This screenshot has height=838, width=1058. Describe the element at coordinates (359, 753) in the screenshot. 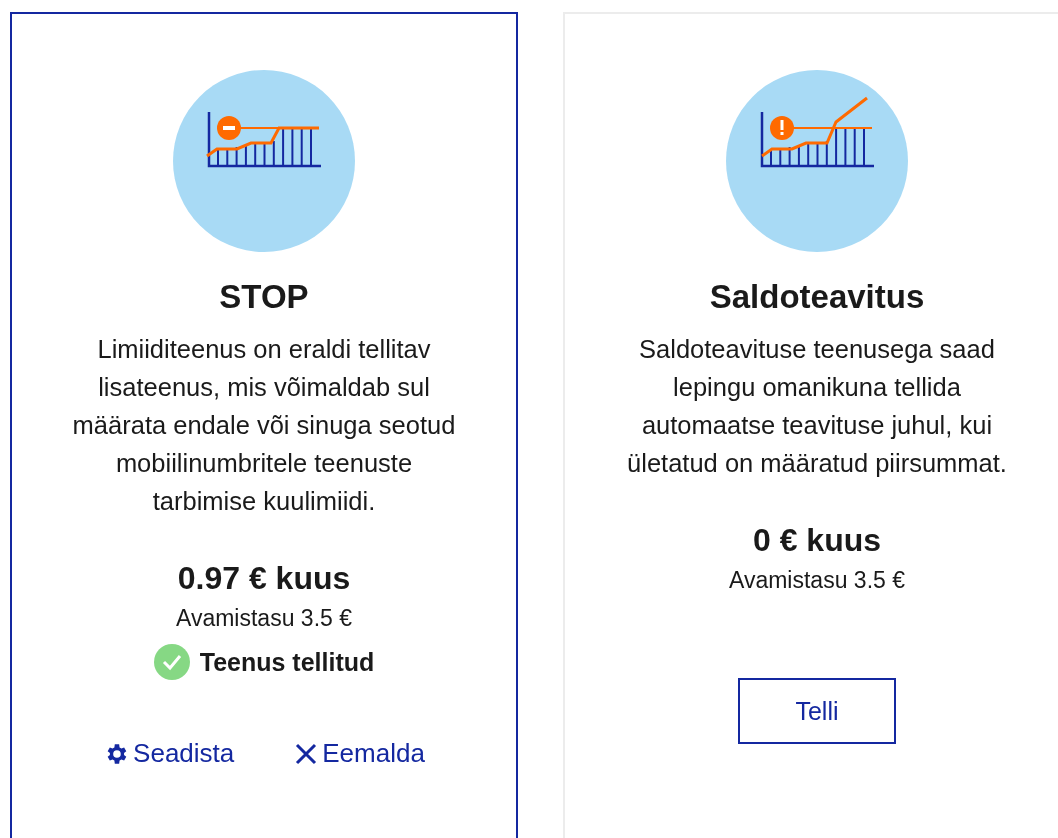

I see `remove-link: Eemalda` at that location.